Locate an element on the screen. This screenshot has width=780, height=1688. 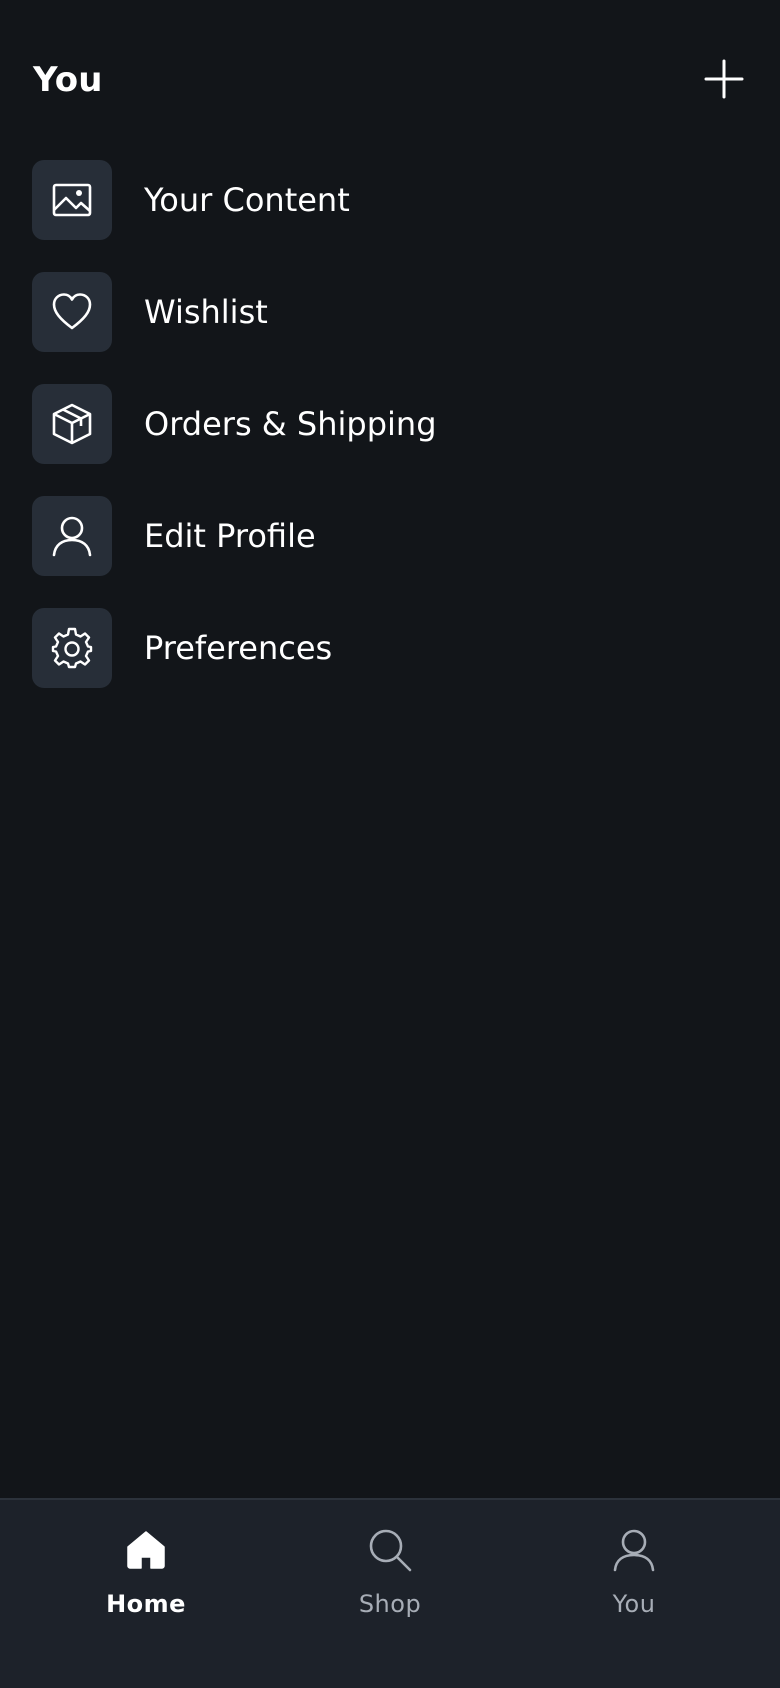
page-title: You is located at coordinates (68, 80).